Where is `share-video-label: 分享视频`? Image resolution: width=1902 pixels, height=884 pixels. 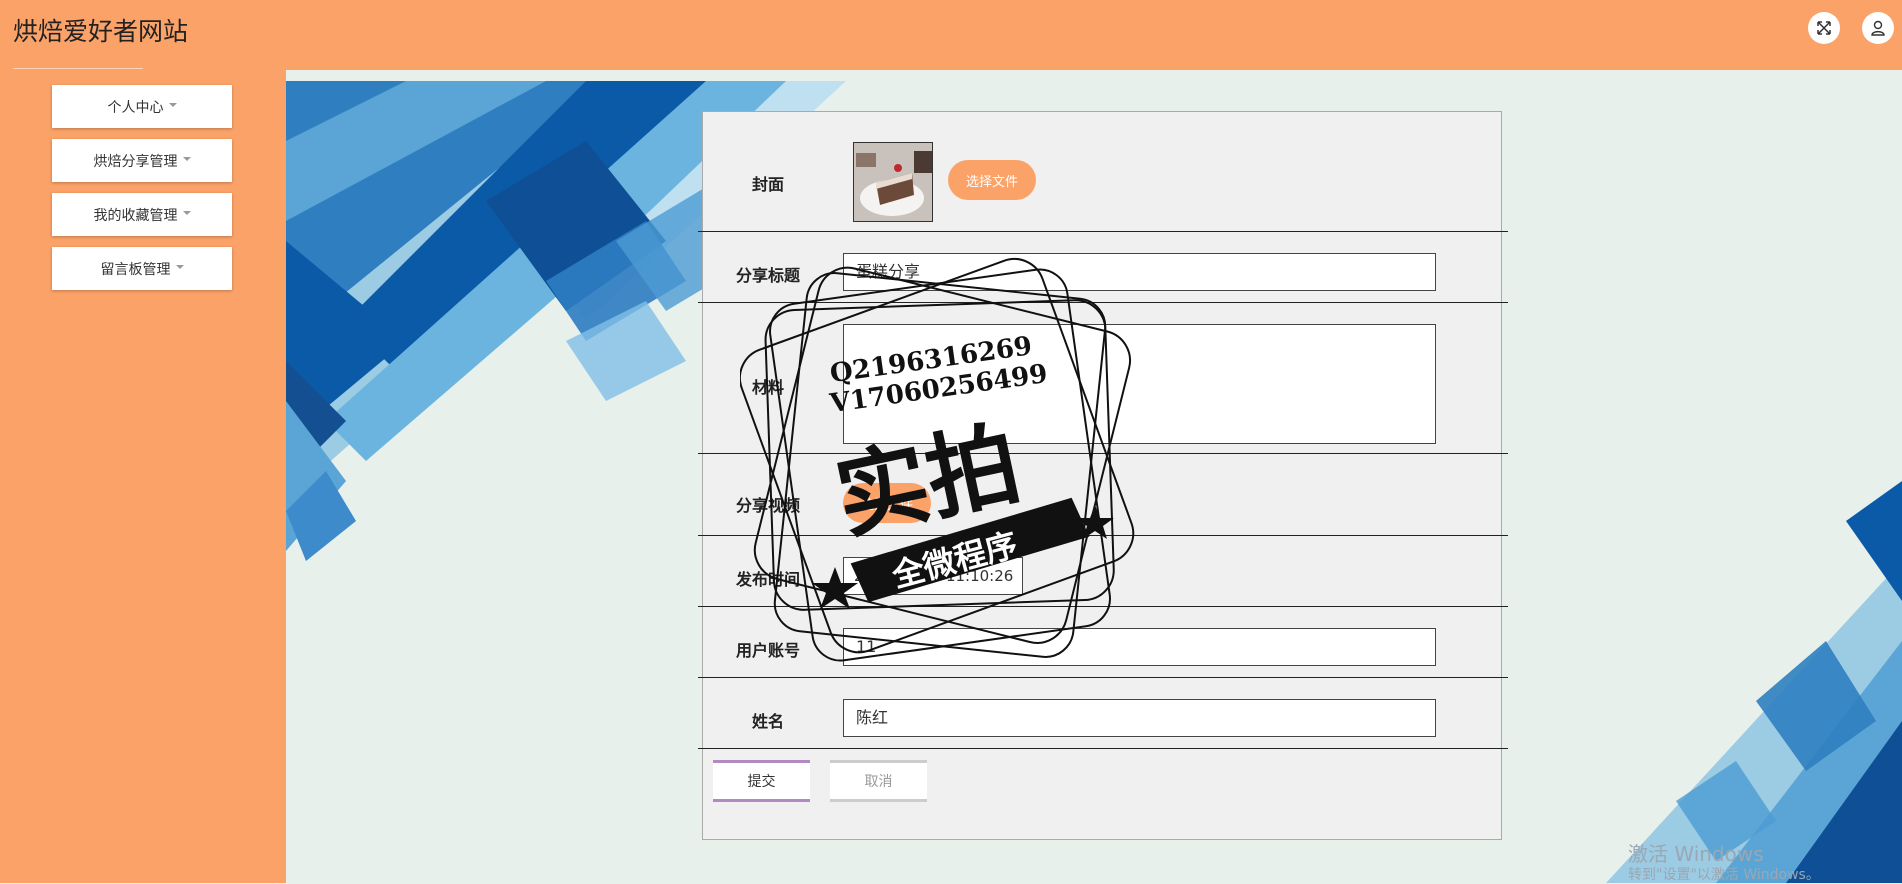
share-video-label: 分享视频 is located at coordinates (767, 505).